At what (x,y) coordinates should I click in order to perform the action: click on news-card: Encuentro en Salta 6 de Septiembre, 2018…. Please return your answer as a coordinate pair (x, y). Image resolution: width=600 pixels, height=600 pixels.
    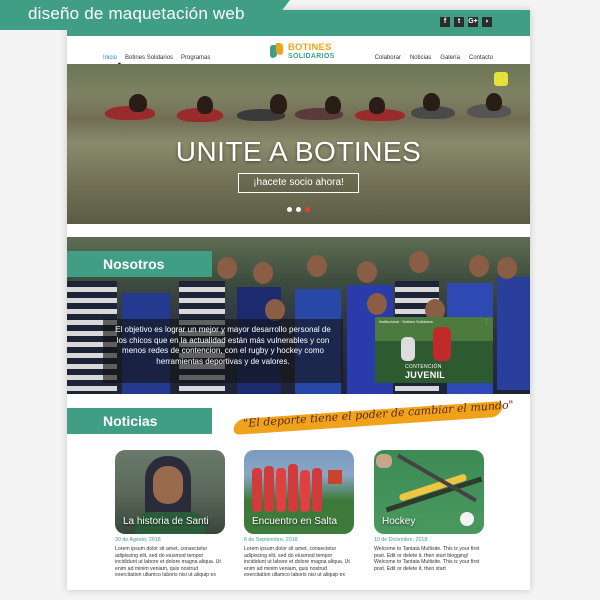
    Looking at the image, I should click on (299, 517).